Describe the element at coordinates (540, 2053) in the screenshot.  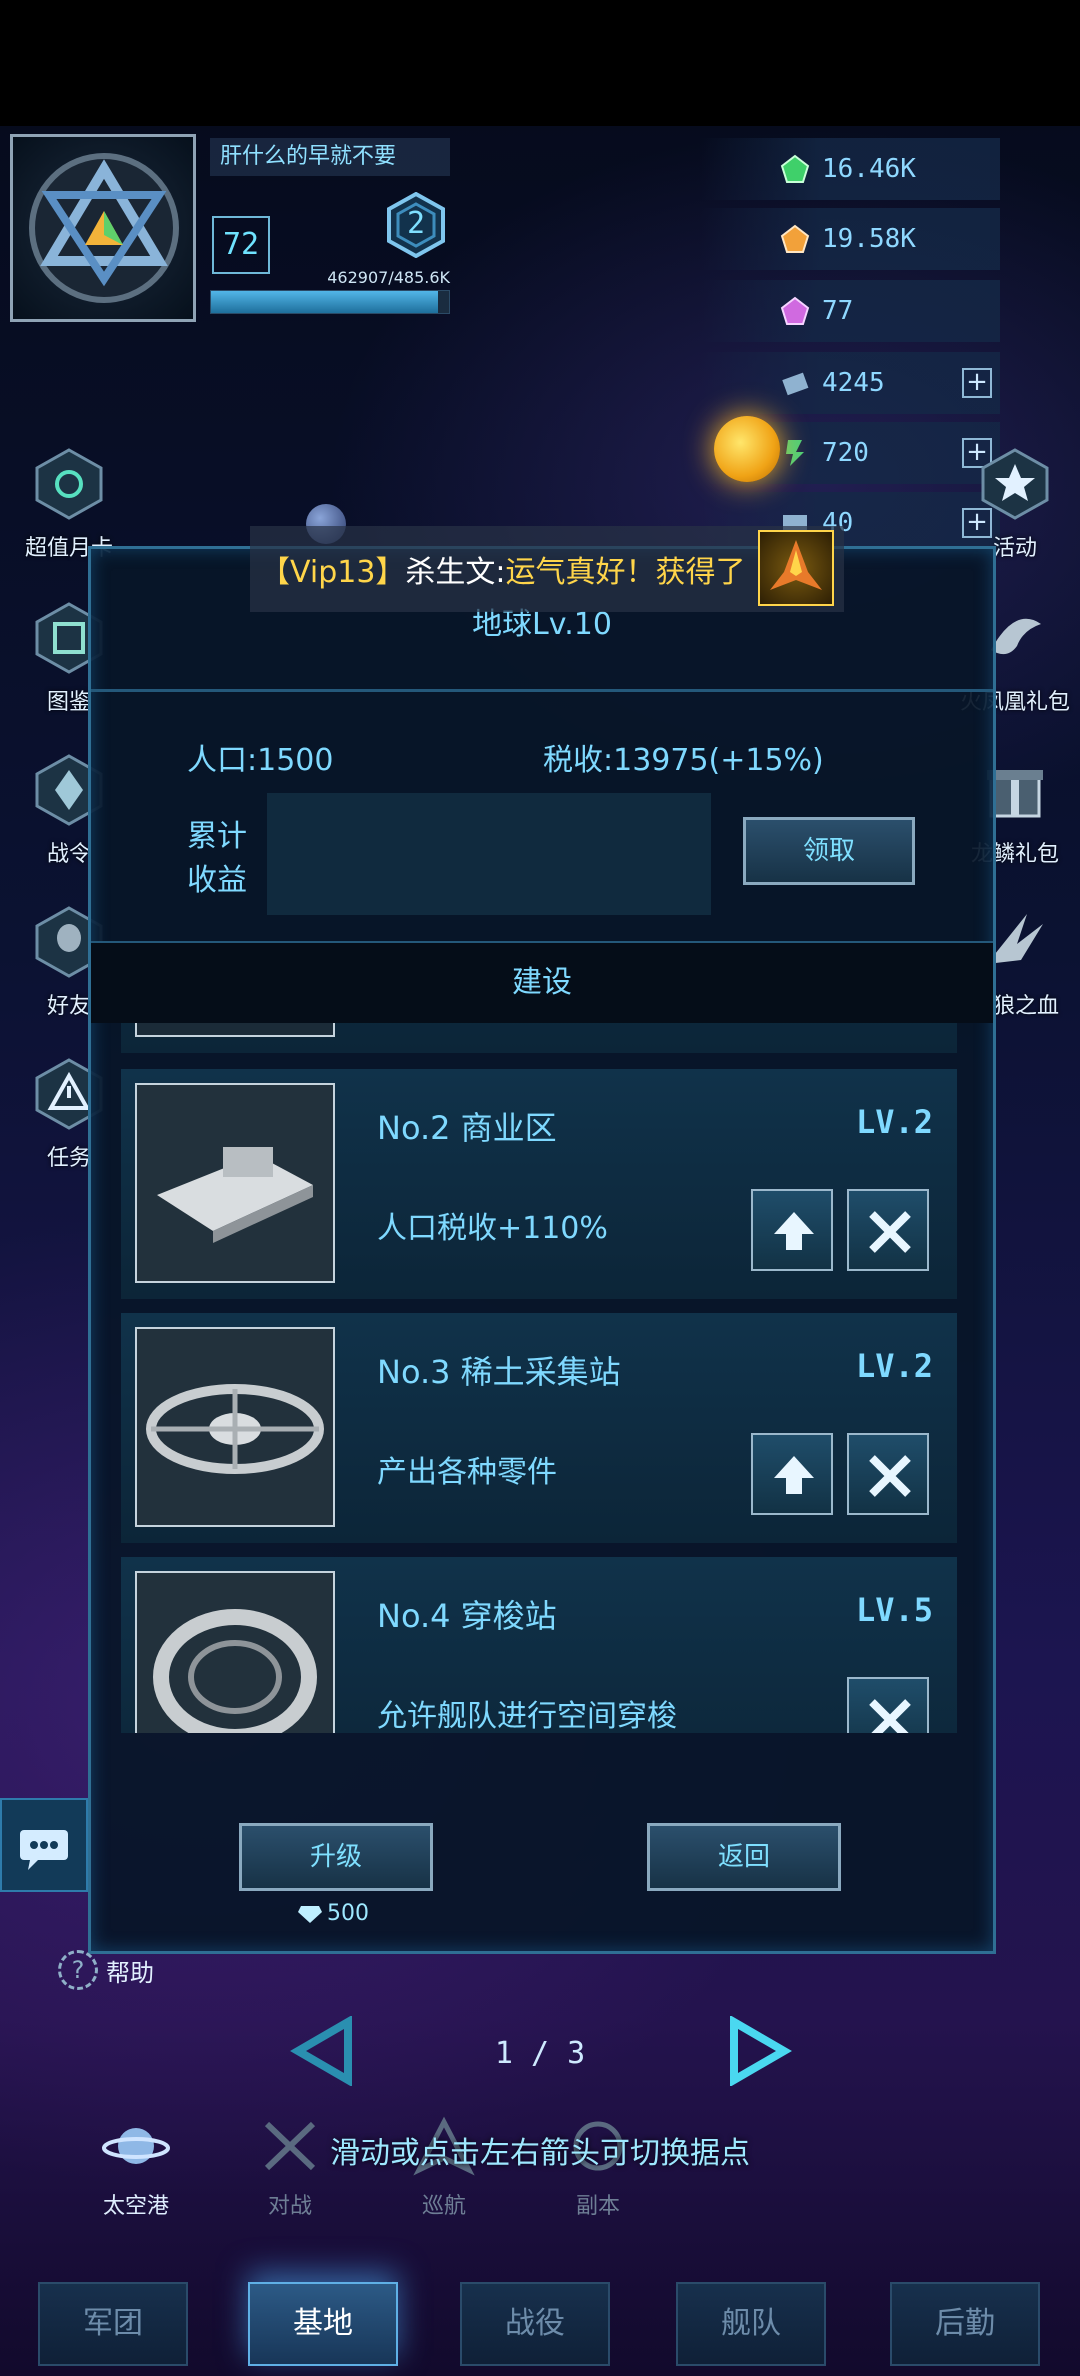
I see `page-indicator: 1 / 3` at that location.